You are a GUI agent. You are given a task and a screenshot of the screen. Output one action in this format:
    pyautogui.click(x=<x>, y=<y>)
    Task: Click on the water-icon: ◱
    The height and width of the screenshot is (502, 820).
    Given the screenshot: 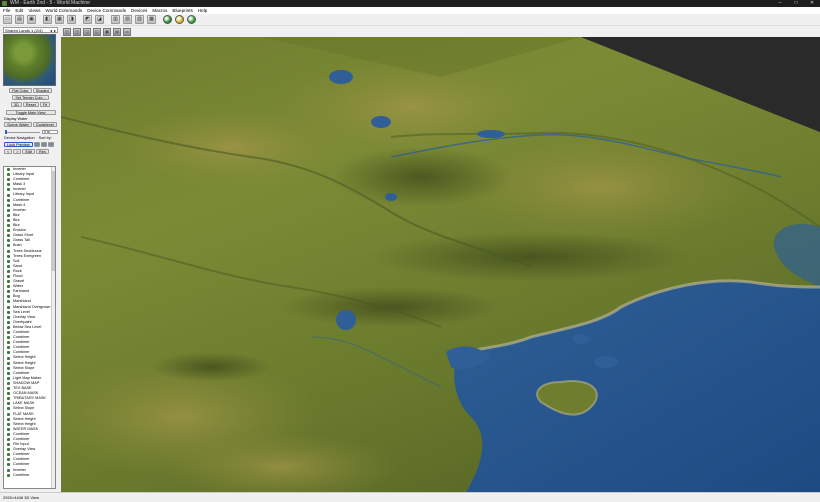 What is the action you would take?
    pyautogui.click(x=97, y=32)
    